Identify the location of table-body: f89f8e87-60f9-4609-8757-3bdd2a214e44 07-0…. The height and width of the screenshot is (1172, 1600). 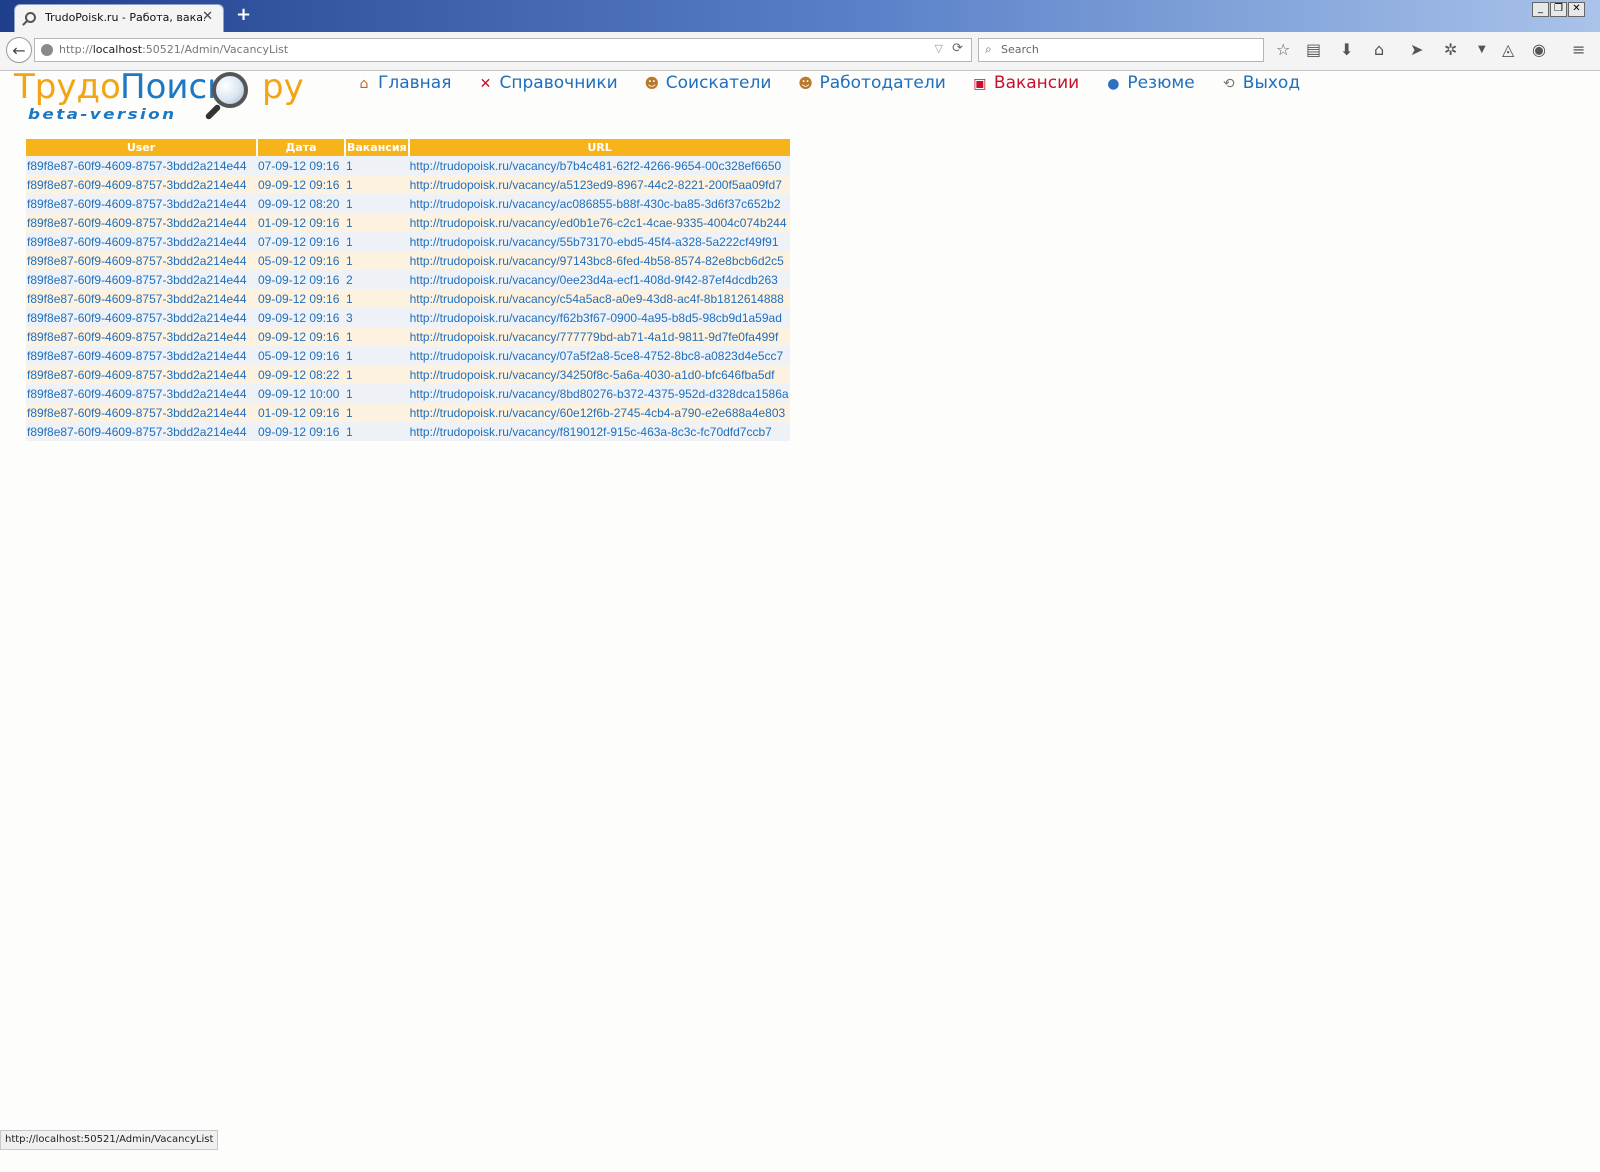
(408, 298).